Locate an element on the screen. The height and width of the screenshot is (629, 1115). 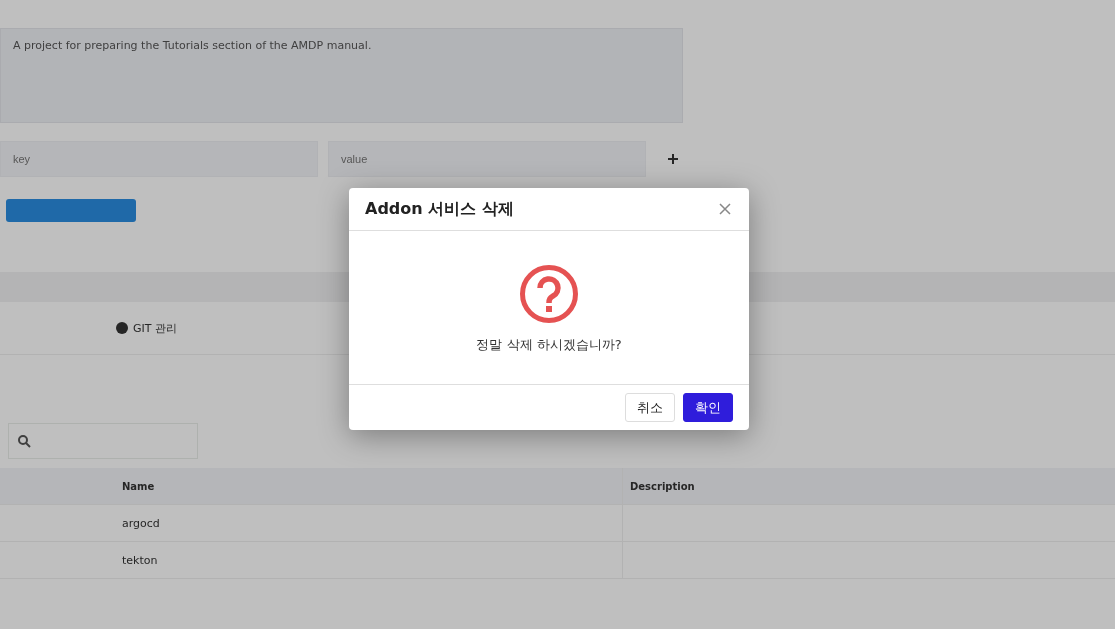
table-cell-text: argocd is located at coordinates (141, 523).